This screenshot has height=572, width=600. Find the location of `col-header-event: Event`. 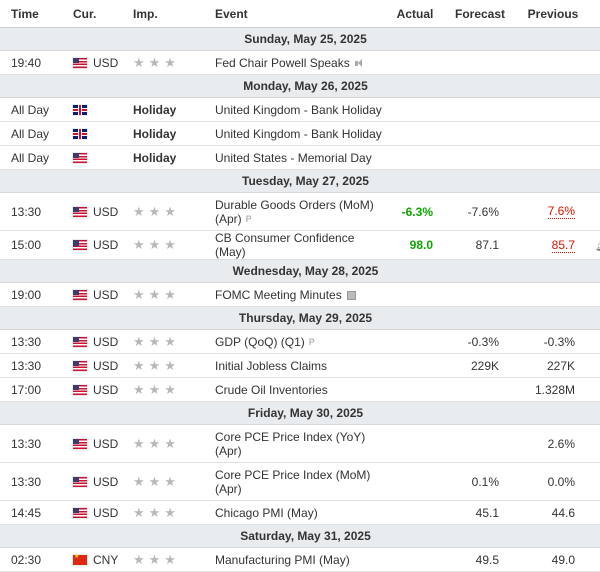

col-header-event: Event is located at coordinates (299, 14).